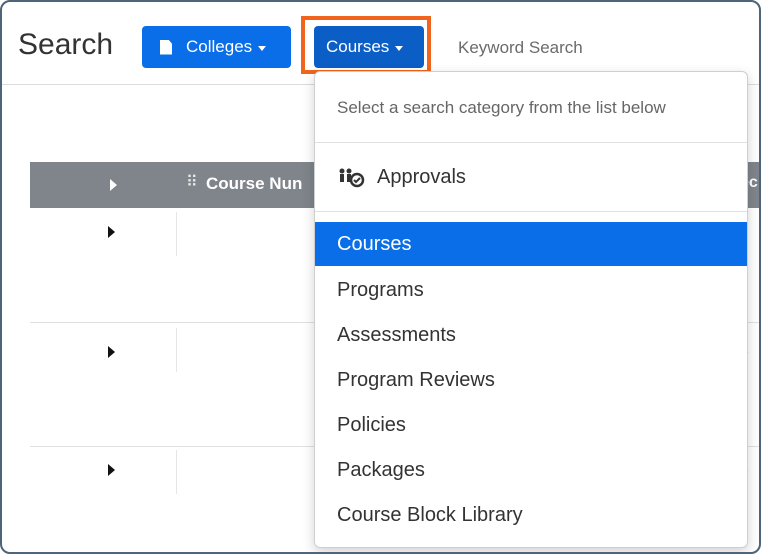 This screenshot has height=554, width=761. Describe the element at coordinates (192, 182) in the screenshot. I see `drag-handle-icon: ⠿` at that location.